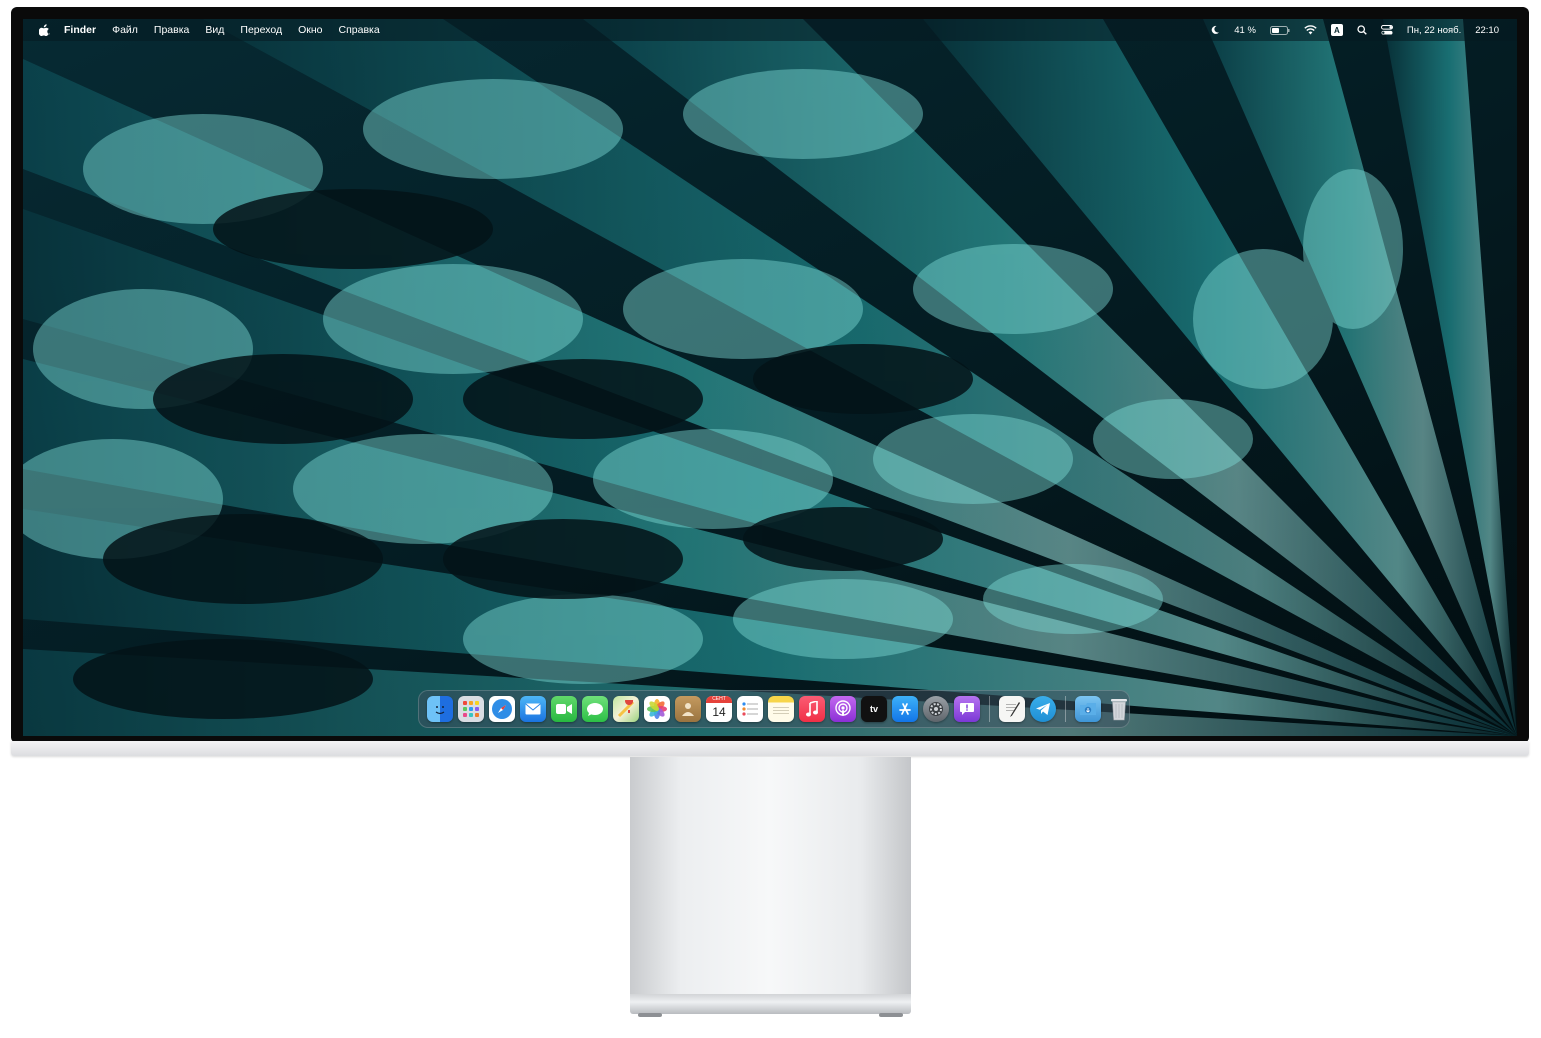  I want to click on safari-icon, so click(502, 709).